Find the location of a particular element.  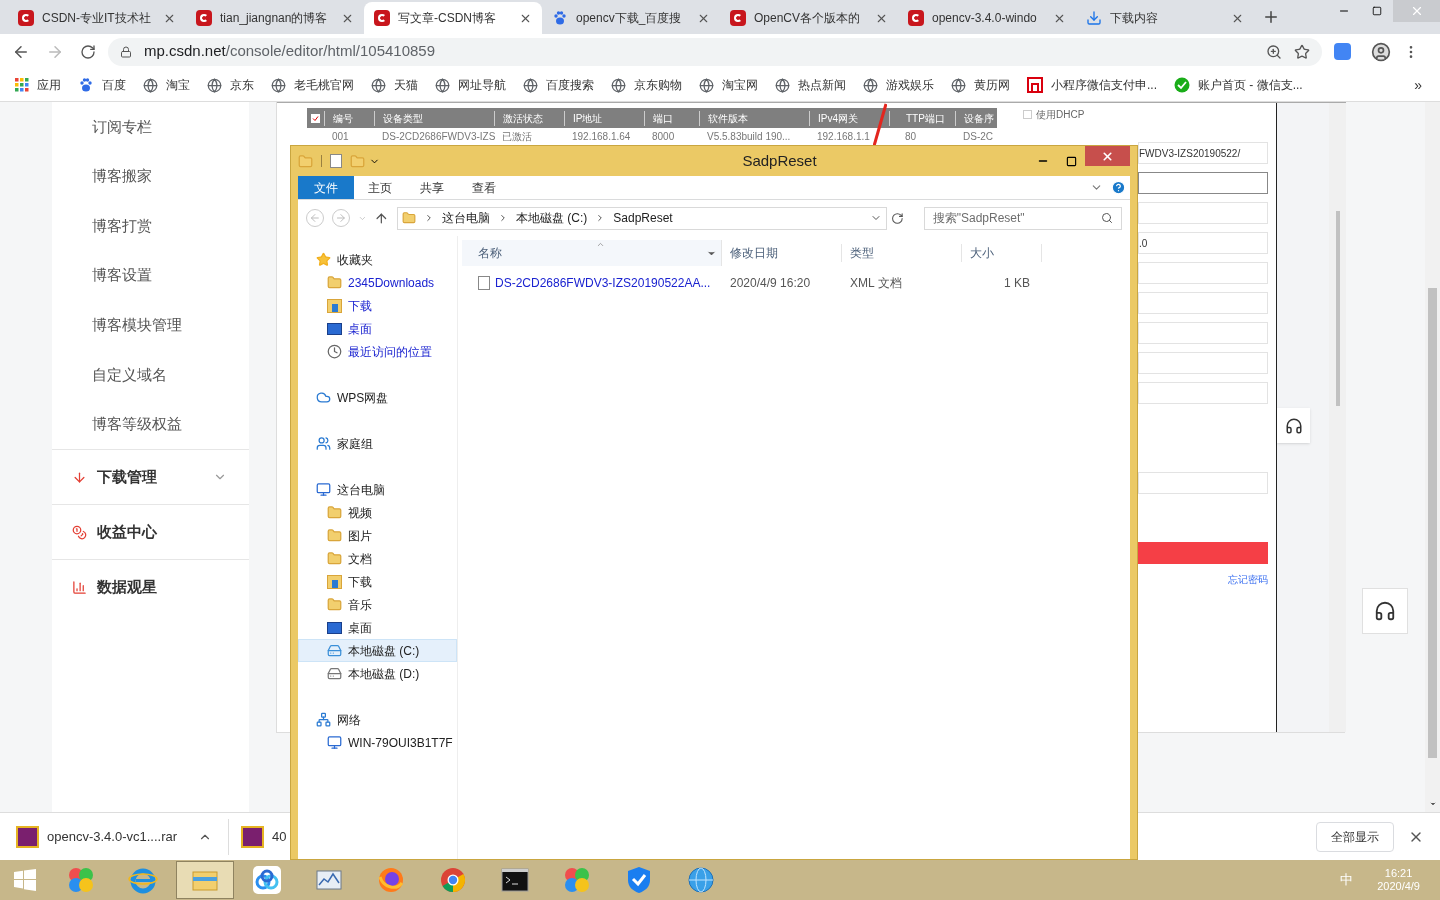

bookmark-item: 淘宝网 is located at coordinates (728, 85).